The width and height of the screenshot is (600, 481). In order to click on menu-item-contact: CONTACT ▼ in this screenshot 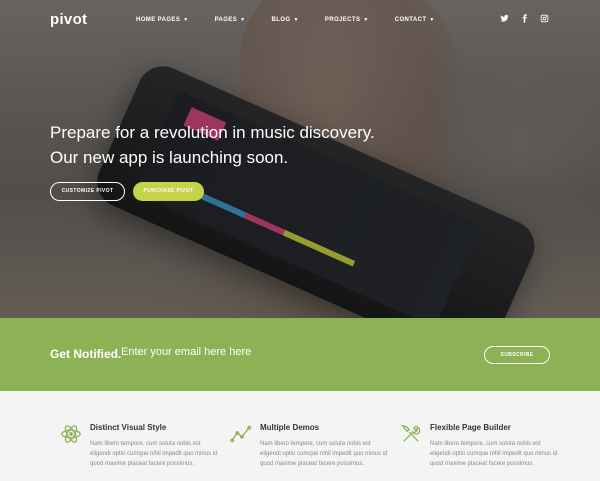, I will do `click(415, 20)`.